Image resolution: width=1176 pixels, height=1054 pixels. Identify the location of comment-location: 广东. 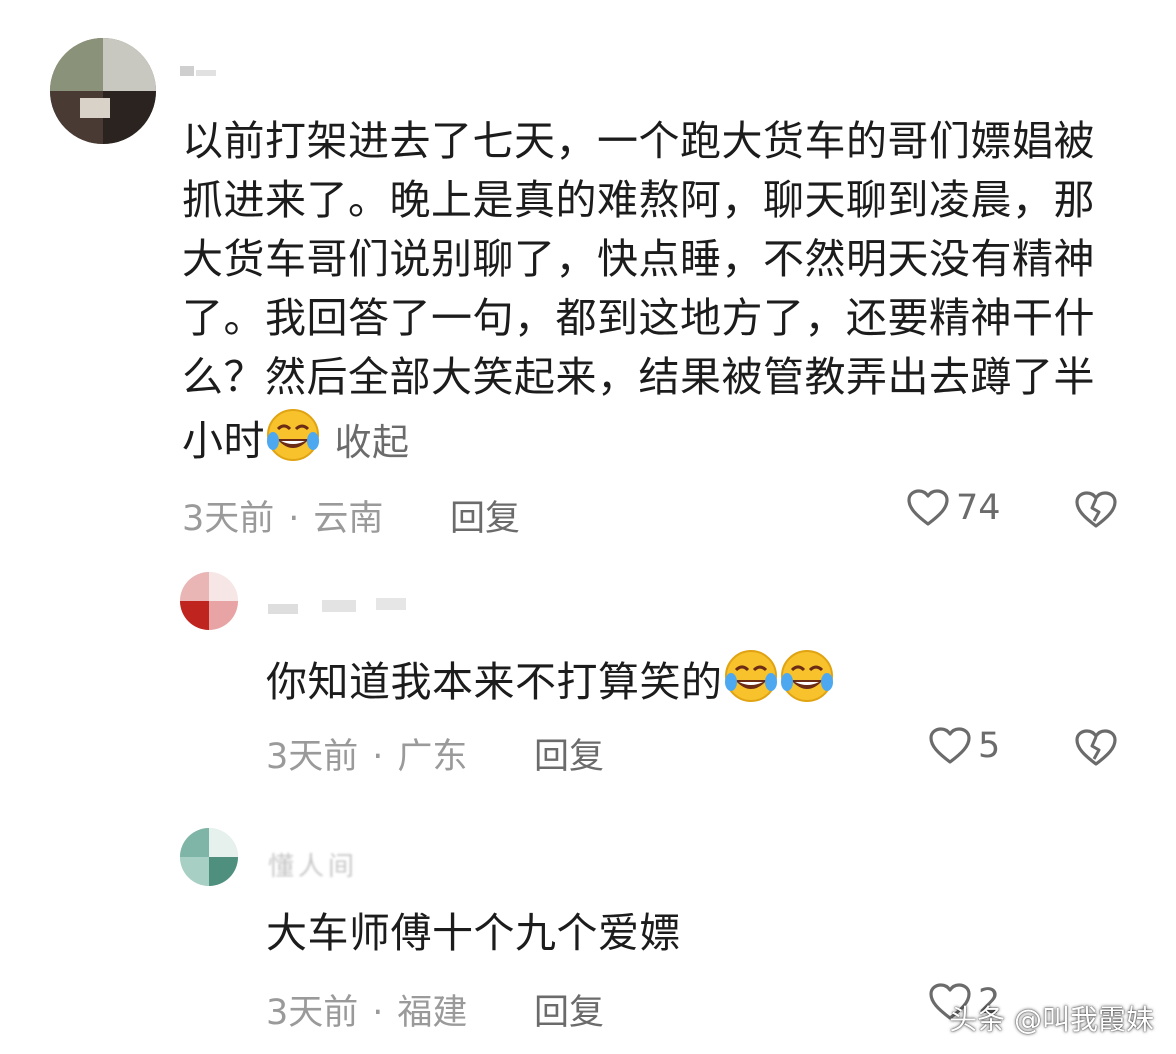
(432, 757).